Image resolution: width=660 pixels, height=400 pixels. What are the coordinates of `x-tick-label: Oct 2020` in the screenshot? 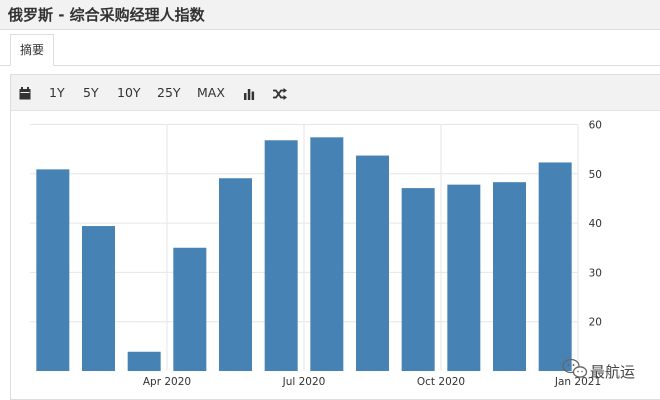 It's located at (441, 382).